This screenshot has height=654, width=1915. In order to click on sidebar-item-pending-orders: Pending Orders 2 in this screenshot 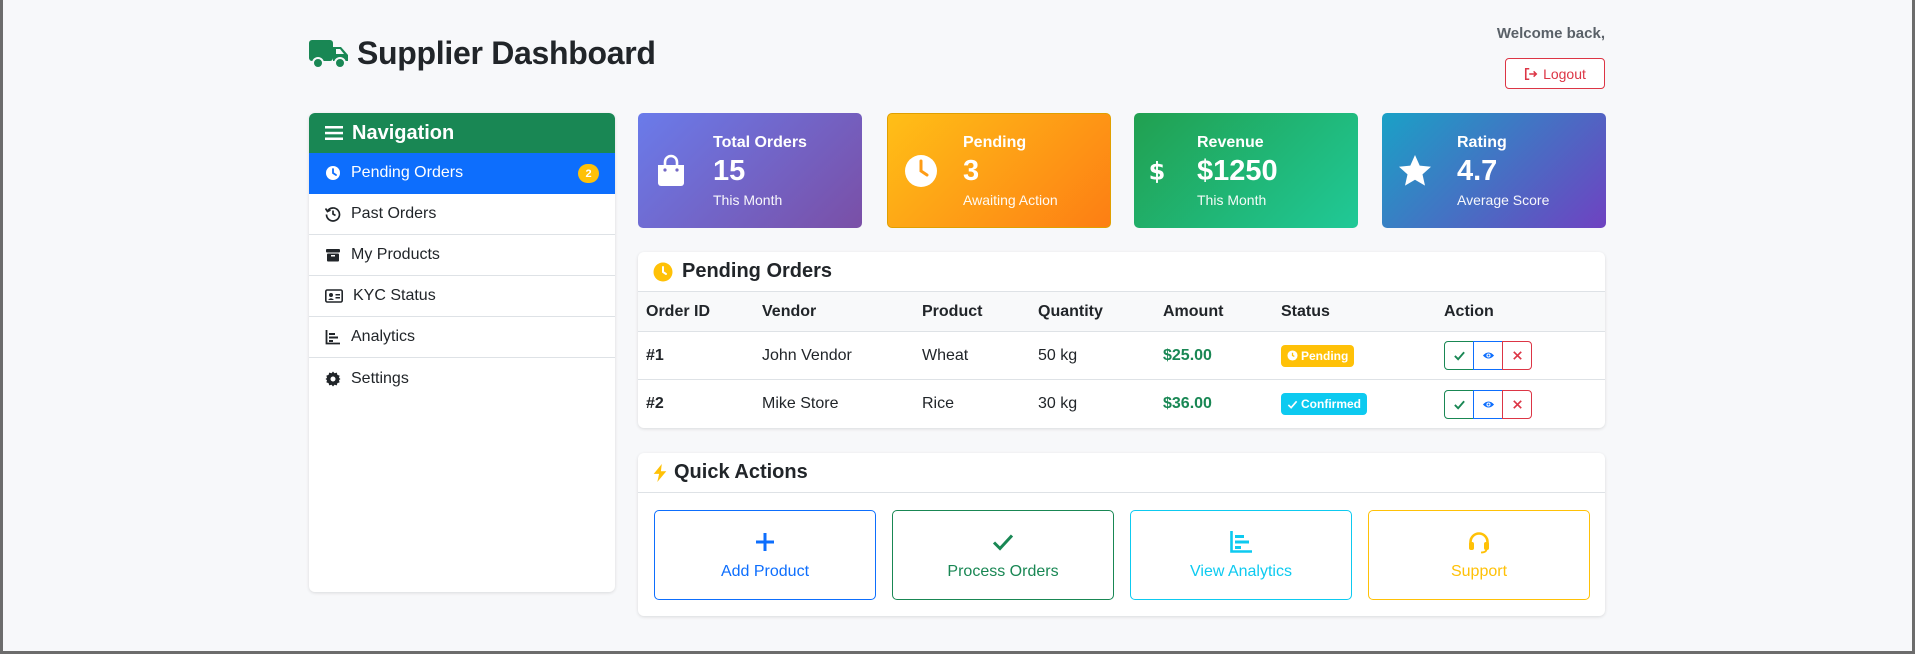, I will do `click(462, 173)`.